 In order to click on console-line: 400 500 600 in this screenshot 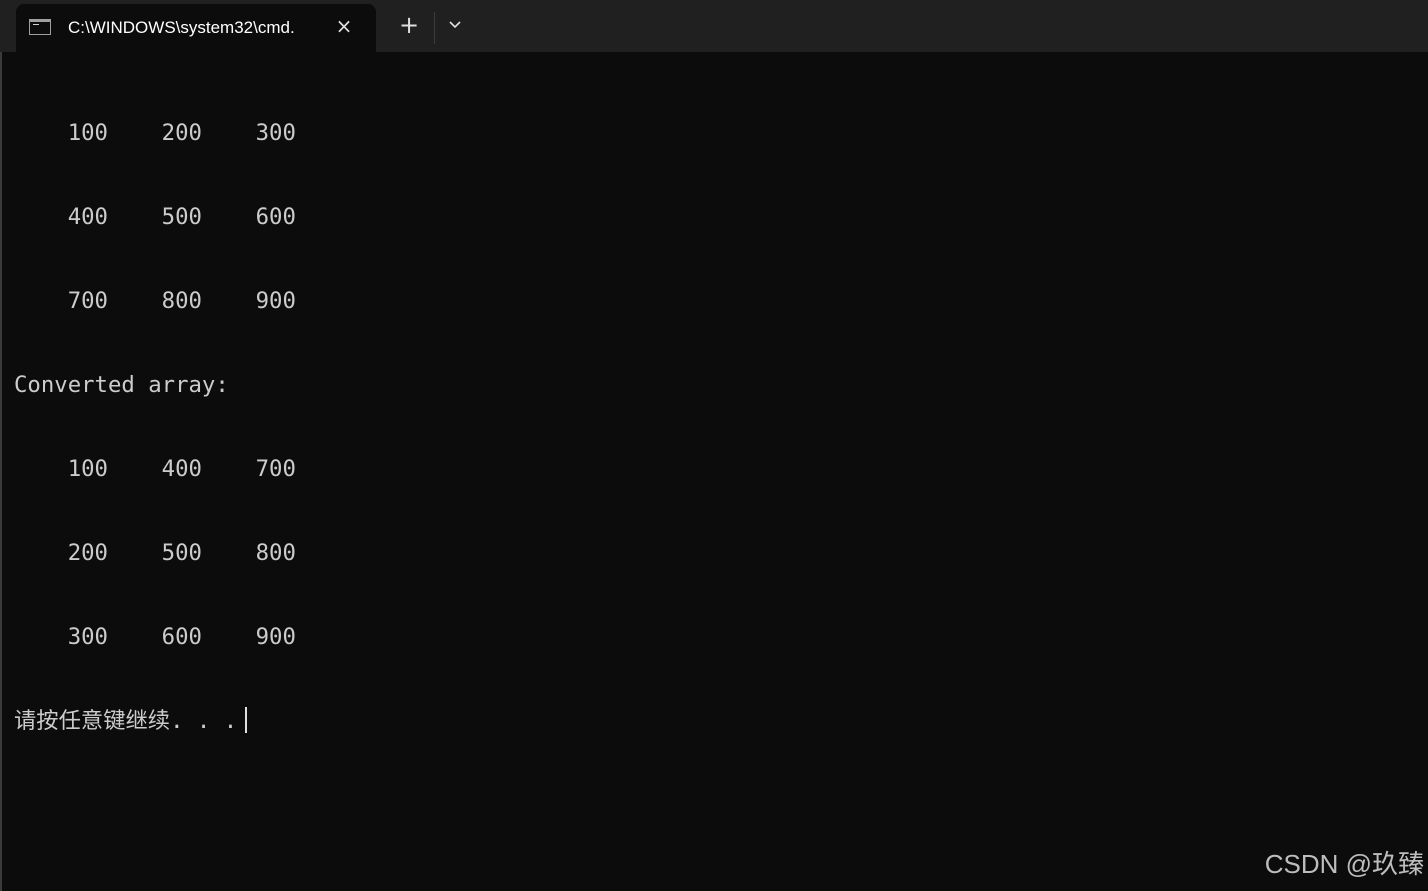, I will do `click(155, 217)`.